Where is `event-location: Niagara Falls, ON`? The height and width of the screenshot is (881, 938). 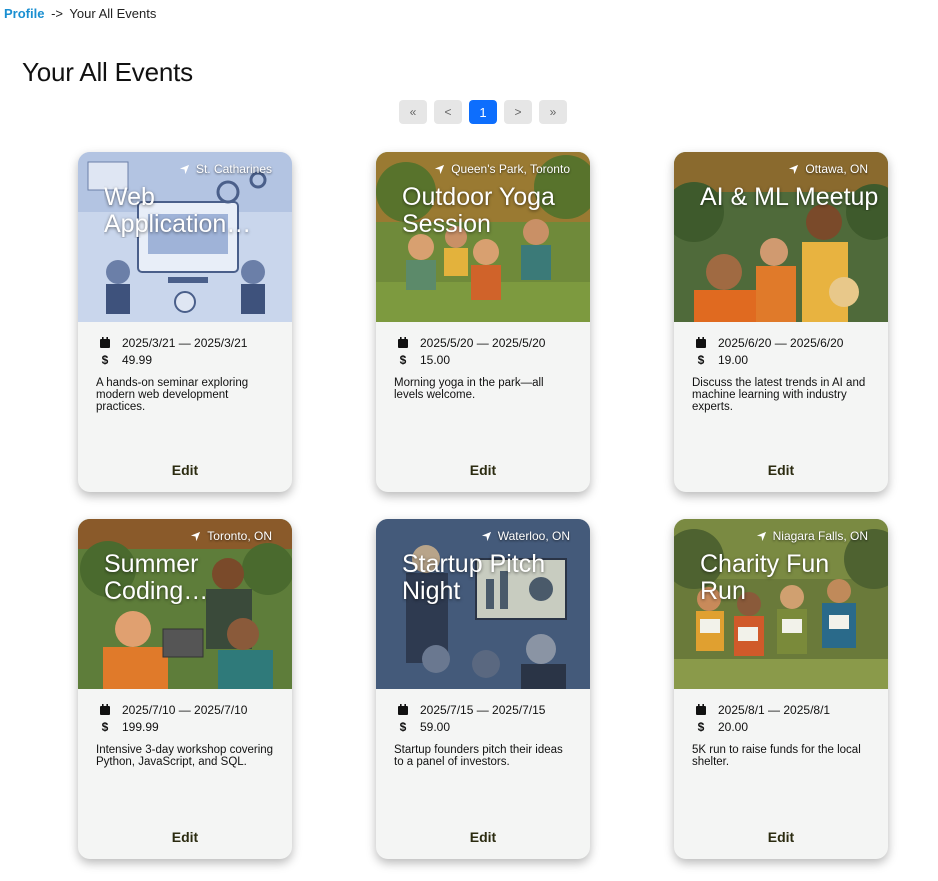 event-location: Niagara Falls, ON is located at coordinates (812, 536).